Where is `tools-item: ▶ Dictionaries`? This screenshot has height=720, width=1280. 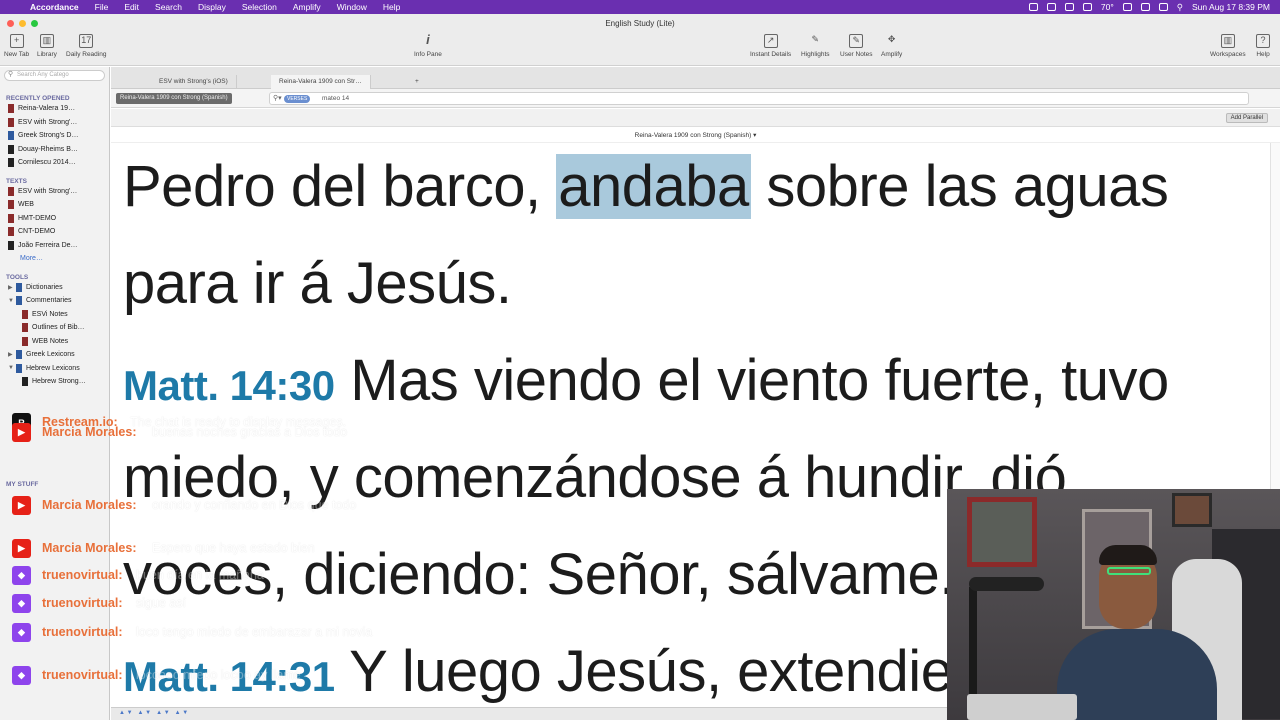
tools-item: ▶ Dictionaries is located at coordinates (54, 288).